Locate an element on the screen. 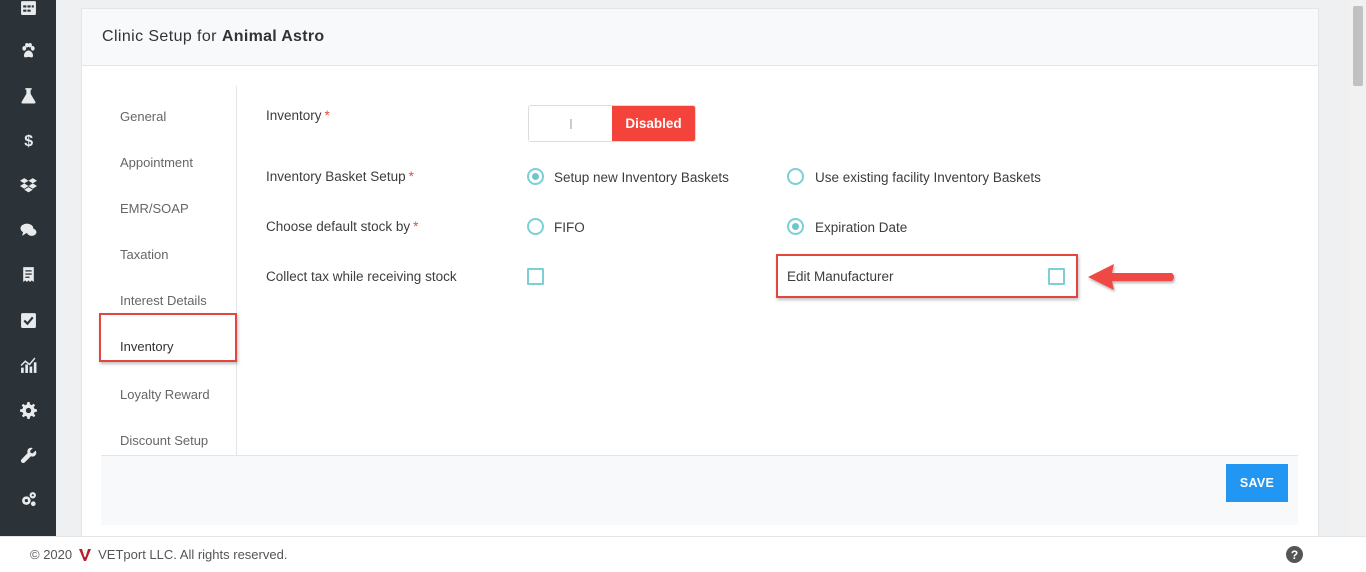 The height and width of the screenshot is (572, 1366). receipt-icon is located at coordinates (28, 274).